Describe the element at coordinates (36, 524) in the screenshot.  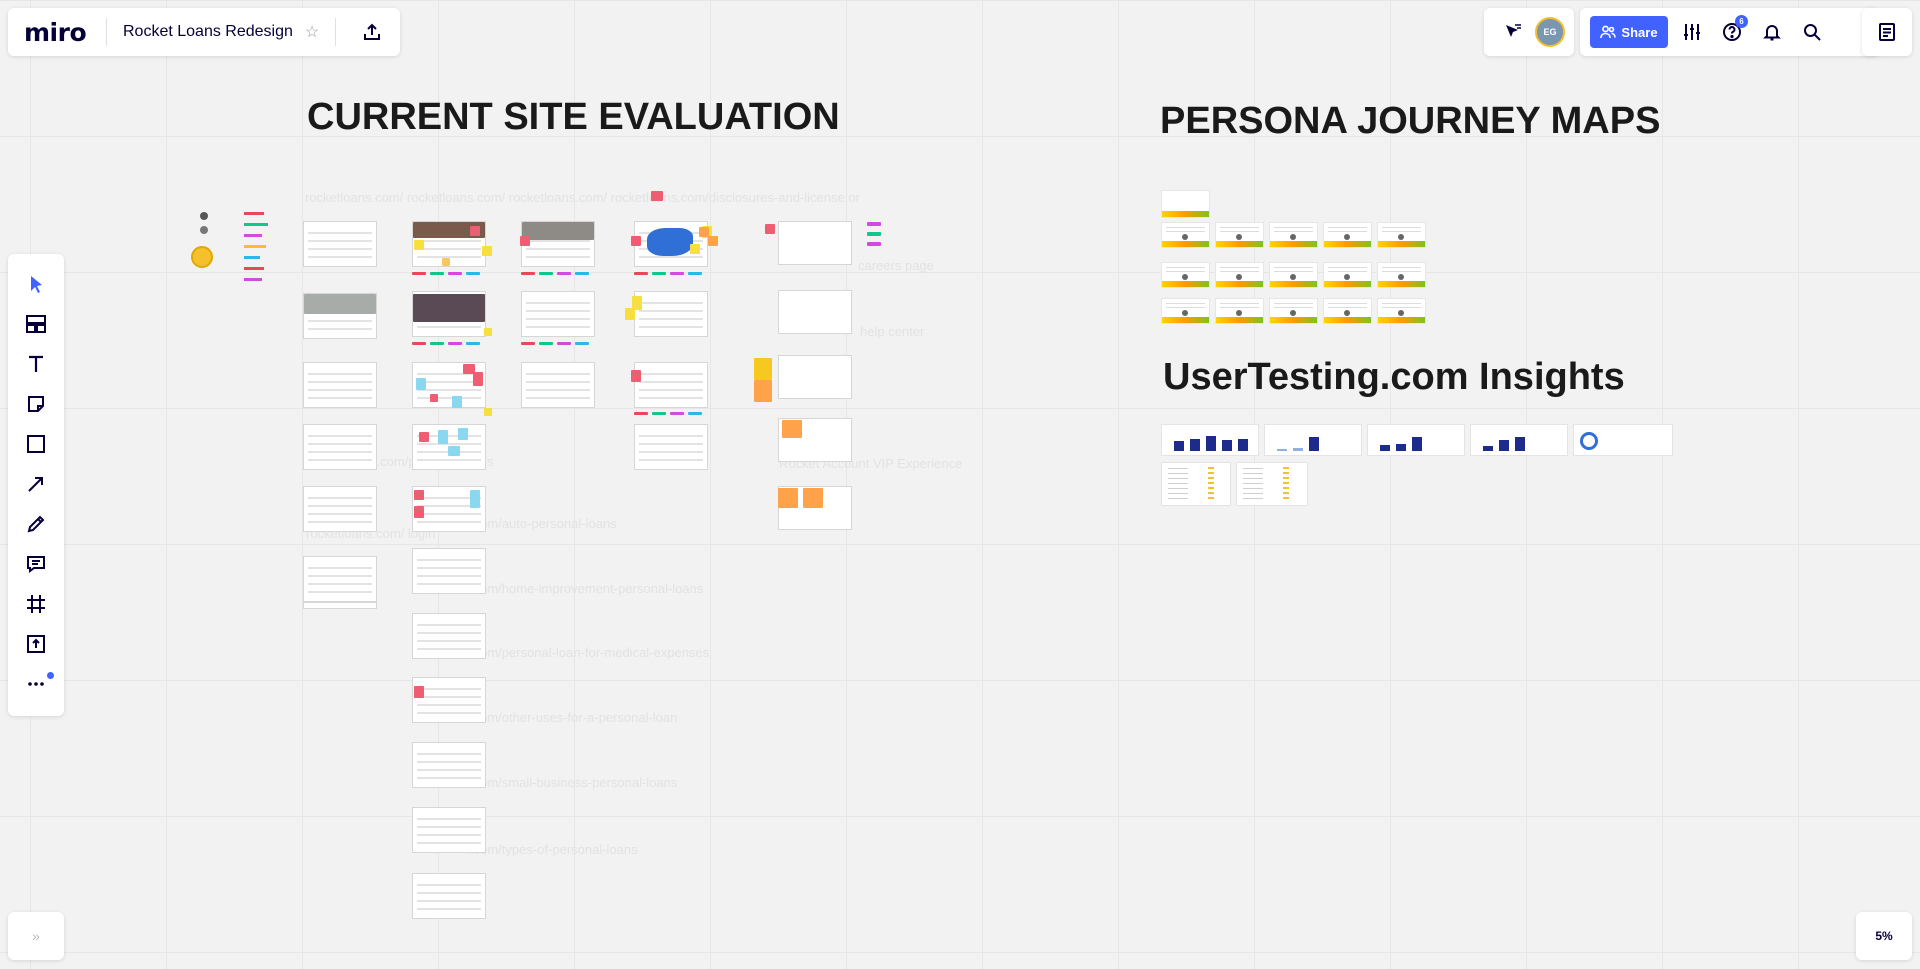
I see `pen-tool` at that location.